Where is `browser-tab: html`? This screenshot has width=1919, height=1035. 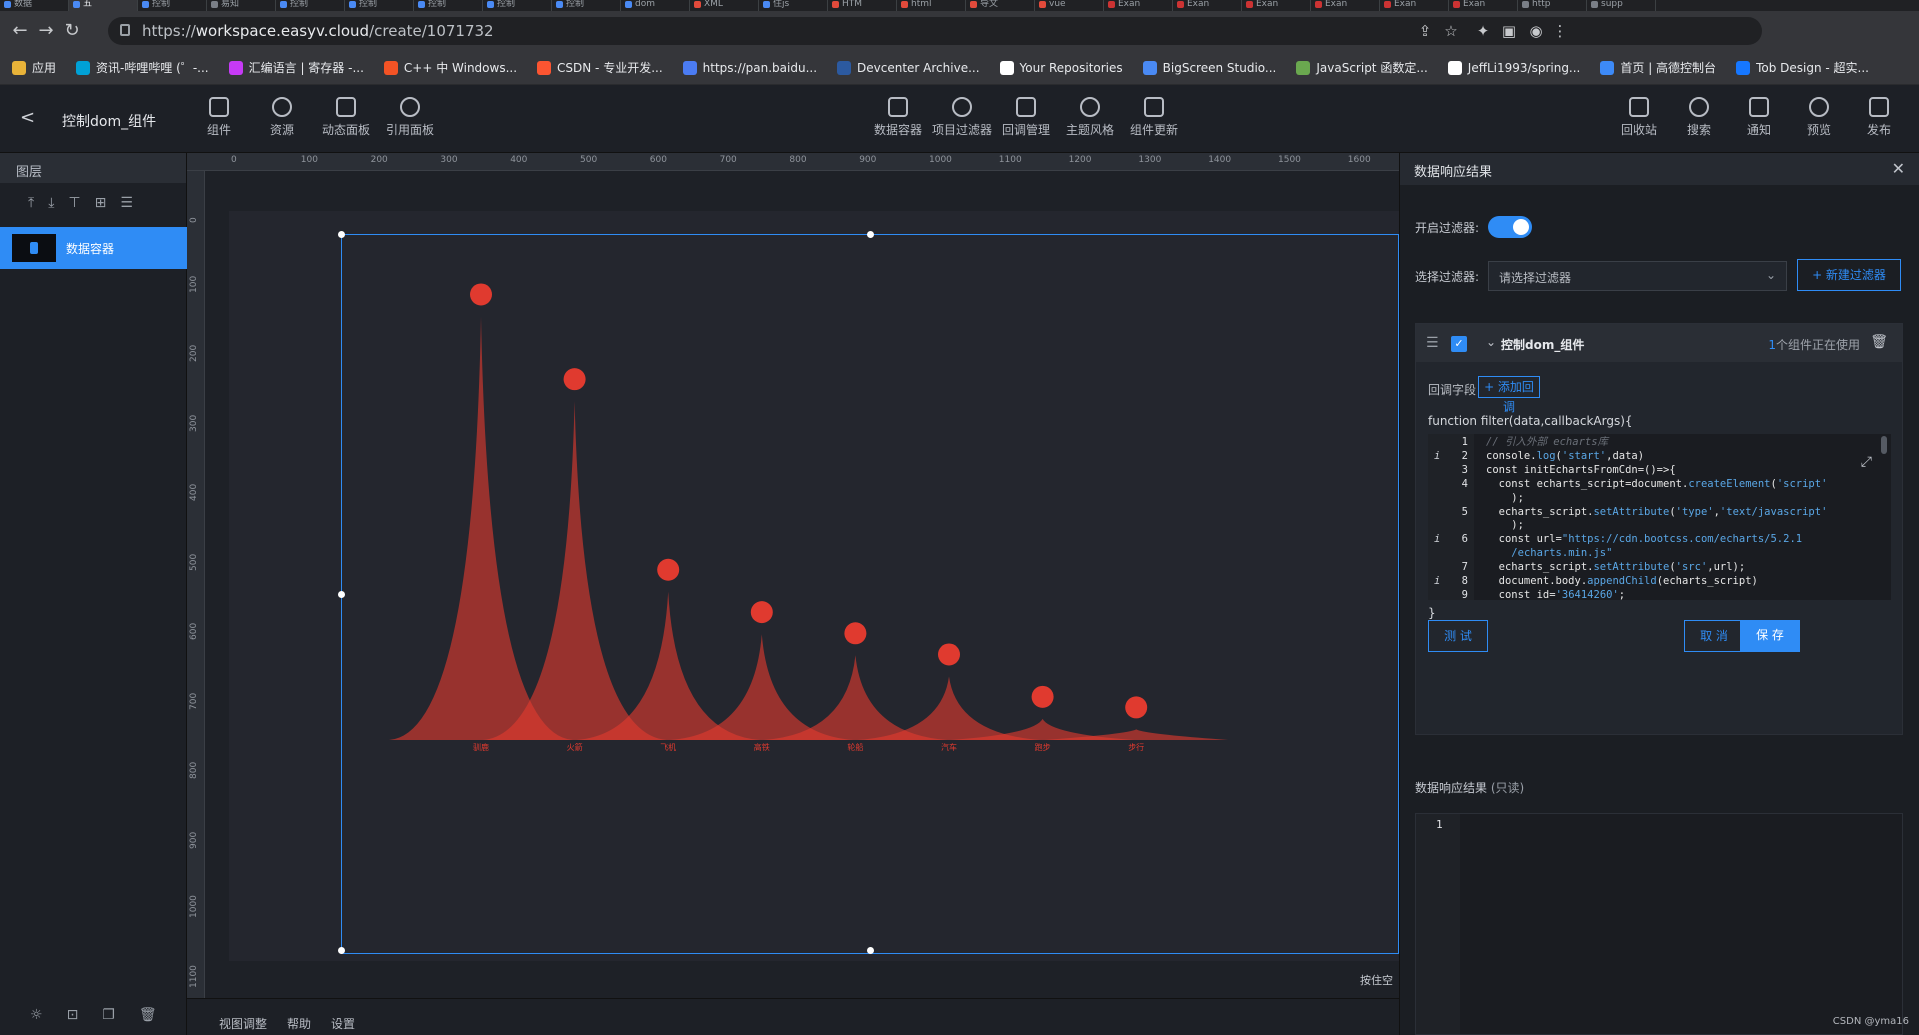 browser-tab: html is located at coordinates (931, 5).